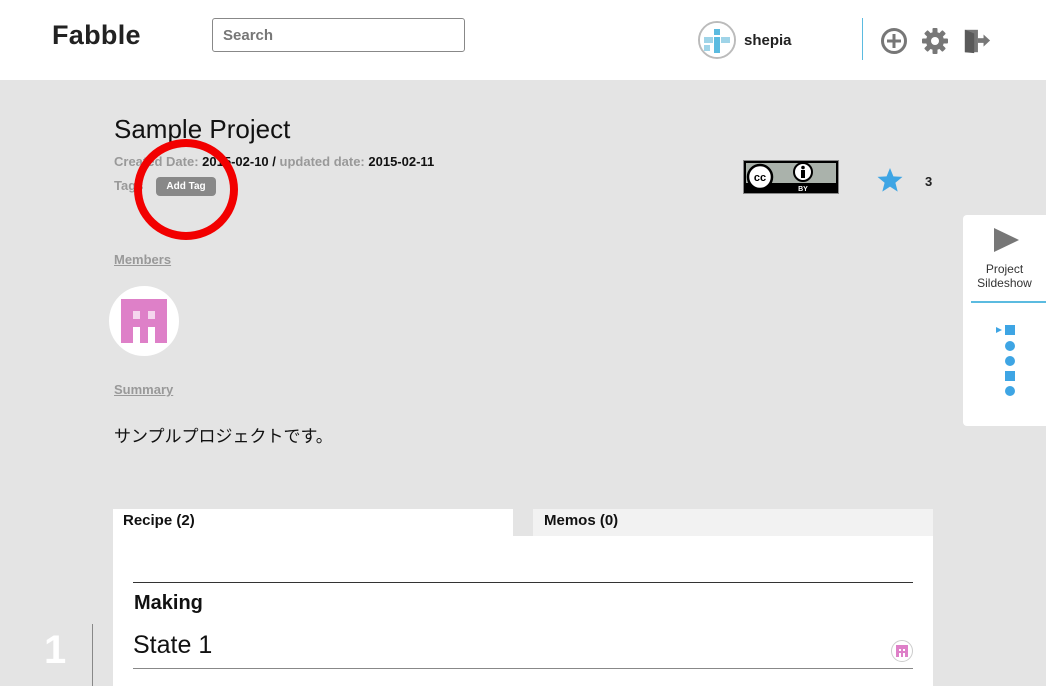  I want to click on project-title: Sample Project, so click(202, 129).